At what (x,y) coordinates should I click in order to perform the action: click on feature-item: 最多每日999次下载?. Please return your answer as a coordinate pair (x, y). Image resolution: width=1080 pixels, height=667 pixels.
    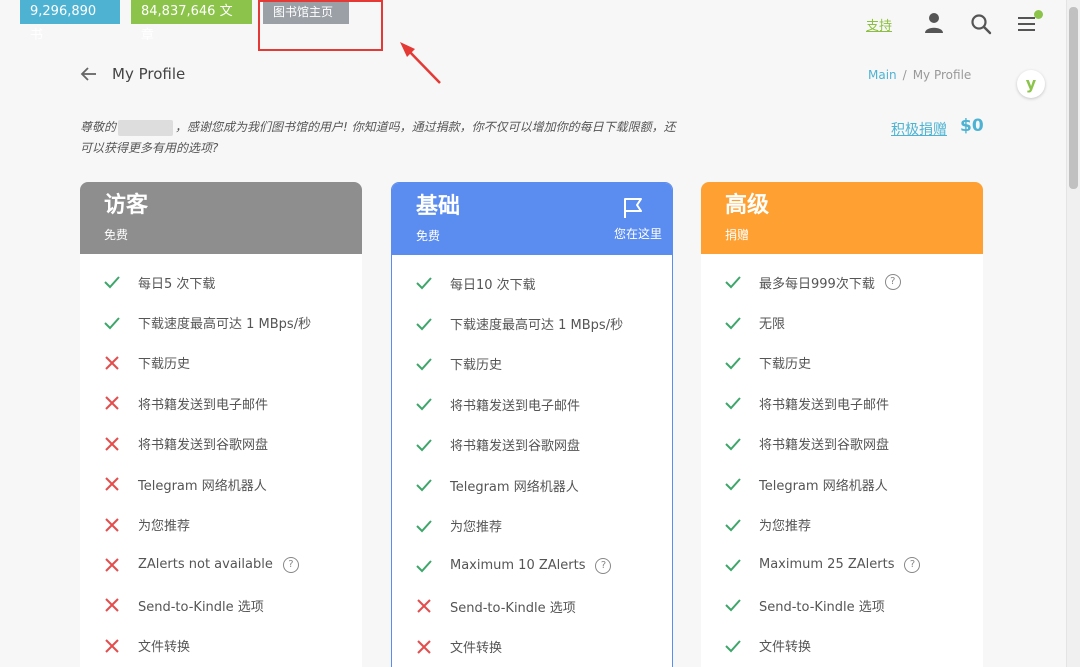
    Looking at the image, I should click on (842, 282).